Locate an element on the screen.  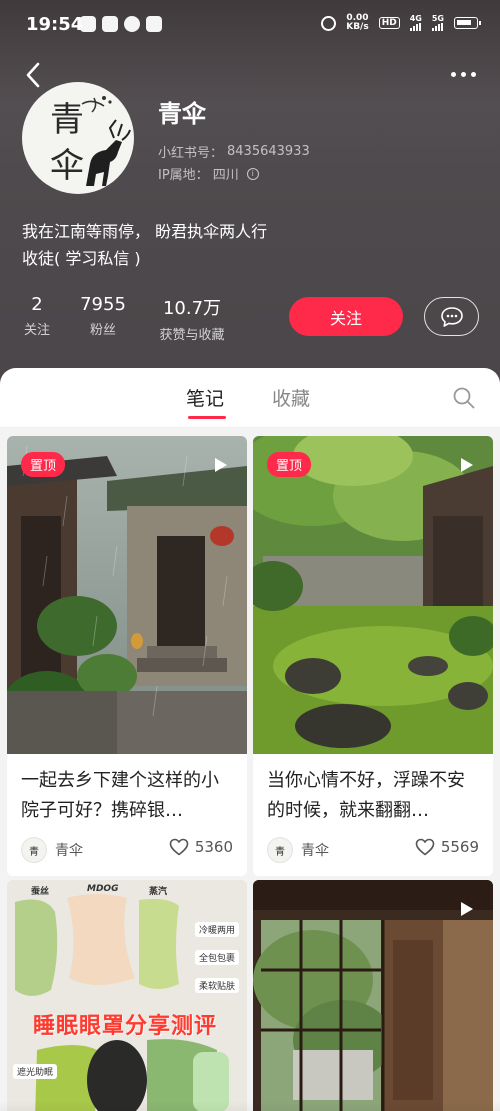
note-cover-image: 蚕丝 MDOG 蒸汽 冷暖两用 全包包裹 柔软贴肤 睡眠眼罩分享测评 遮光助眠 is located at coordinates (127, 995).